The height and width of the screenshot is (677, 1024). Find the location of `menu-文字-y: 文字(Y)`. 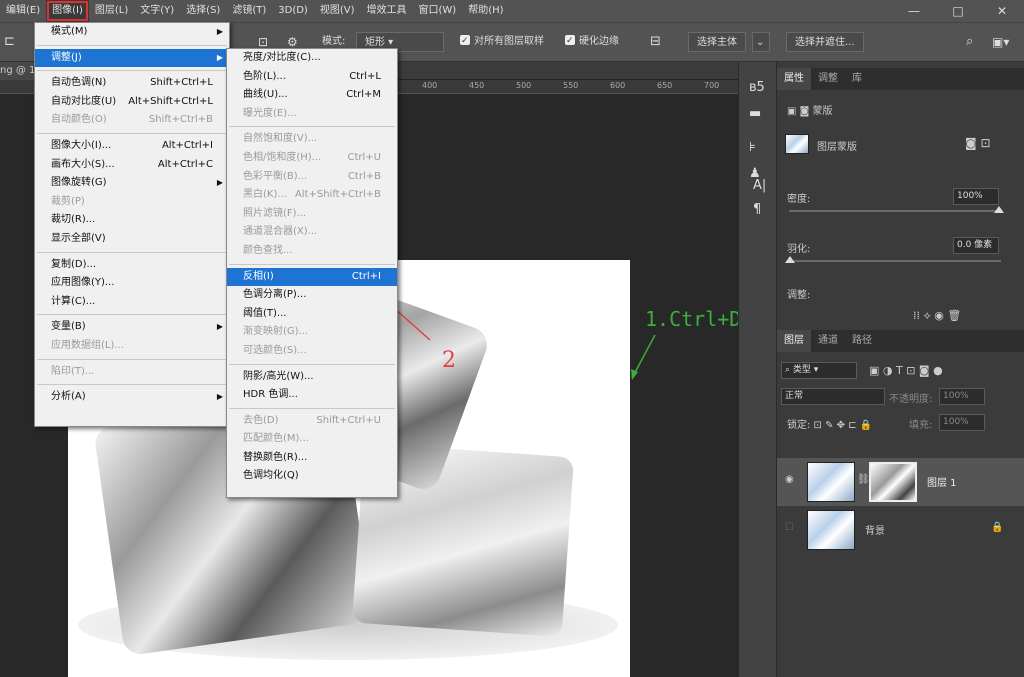

menu-文字-y: 文字(Y) is located at coordinates (157, 11).